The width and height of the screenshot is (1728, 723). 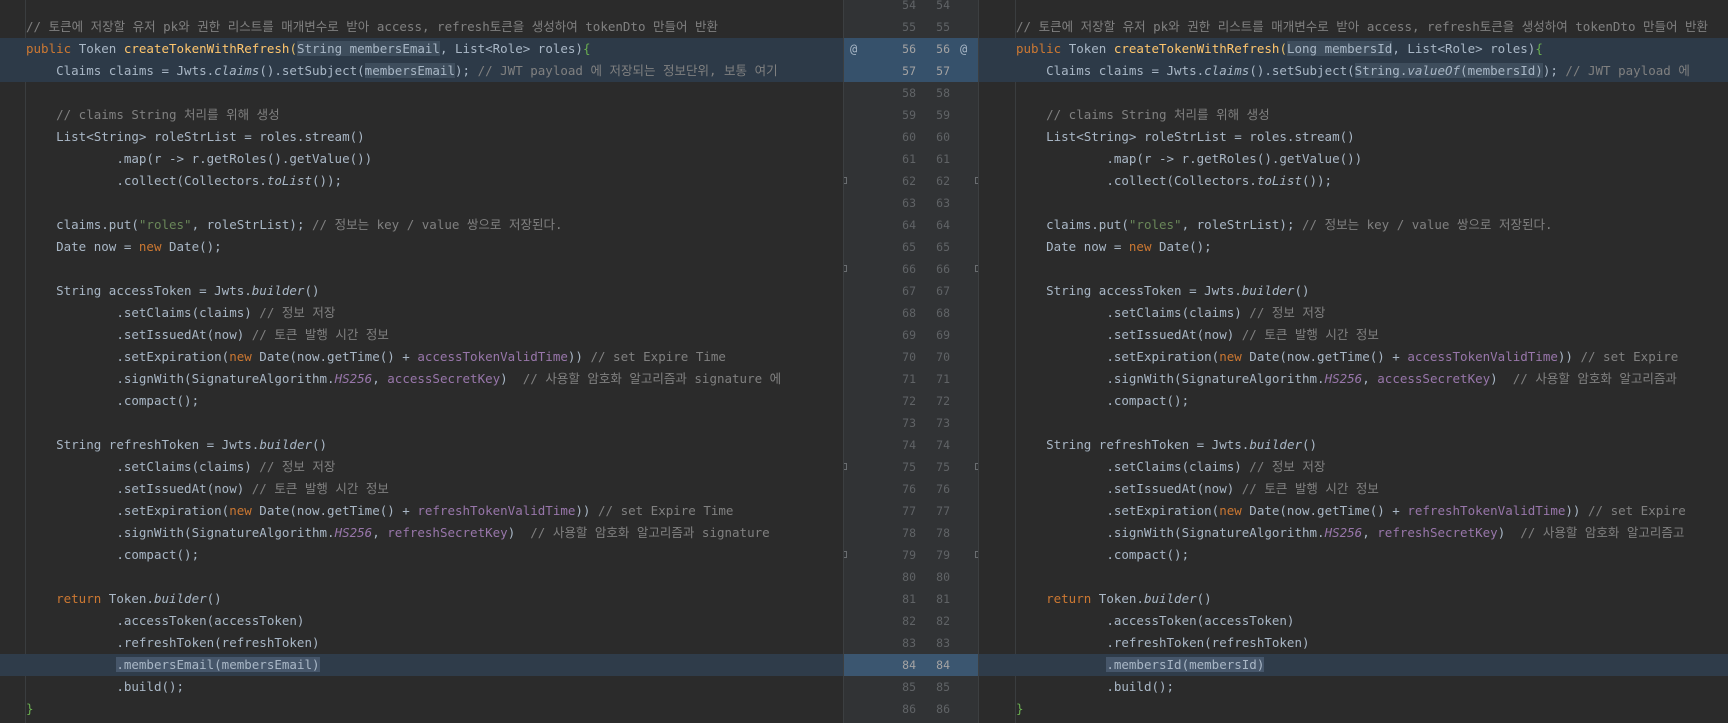 I want to click on gutter-row: 60 60, so click(x=911, y=137).